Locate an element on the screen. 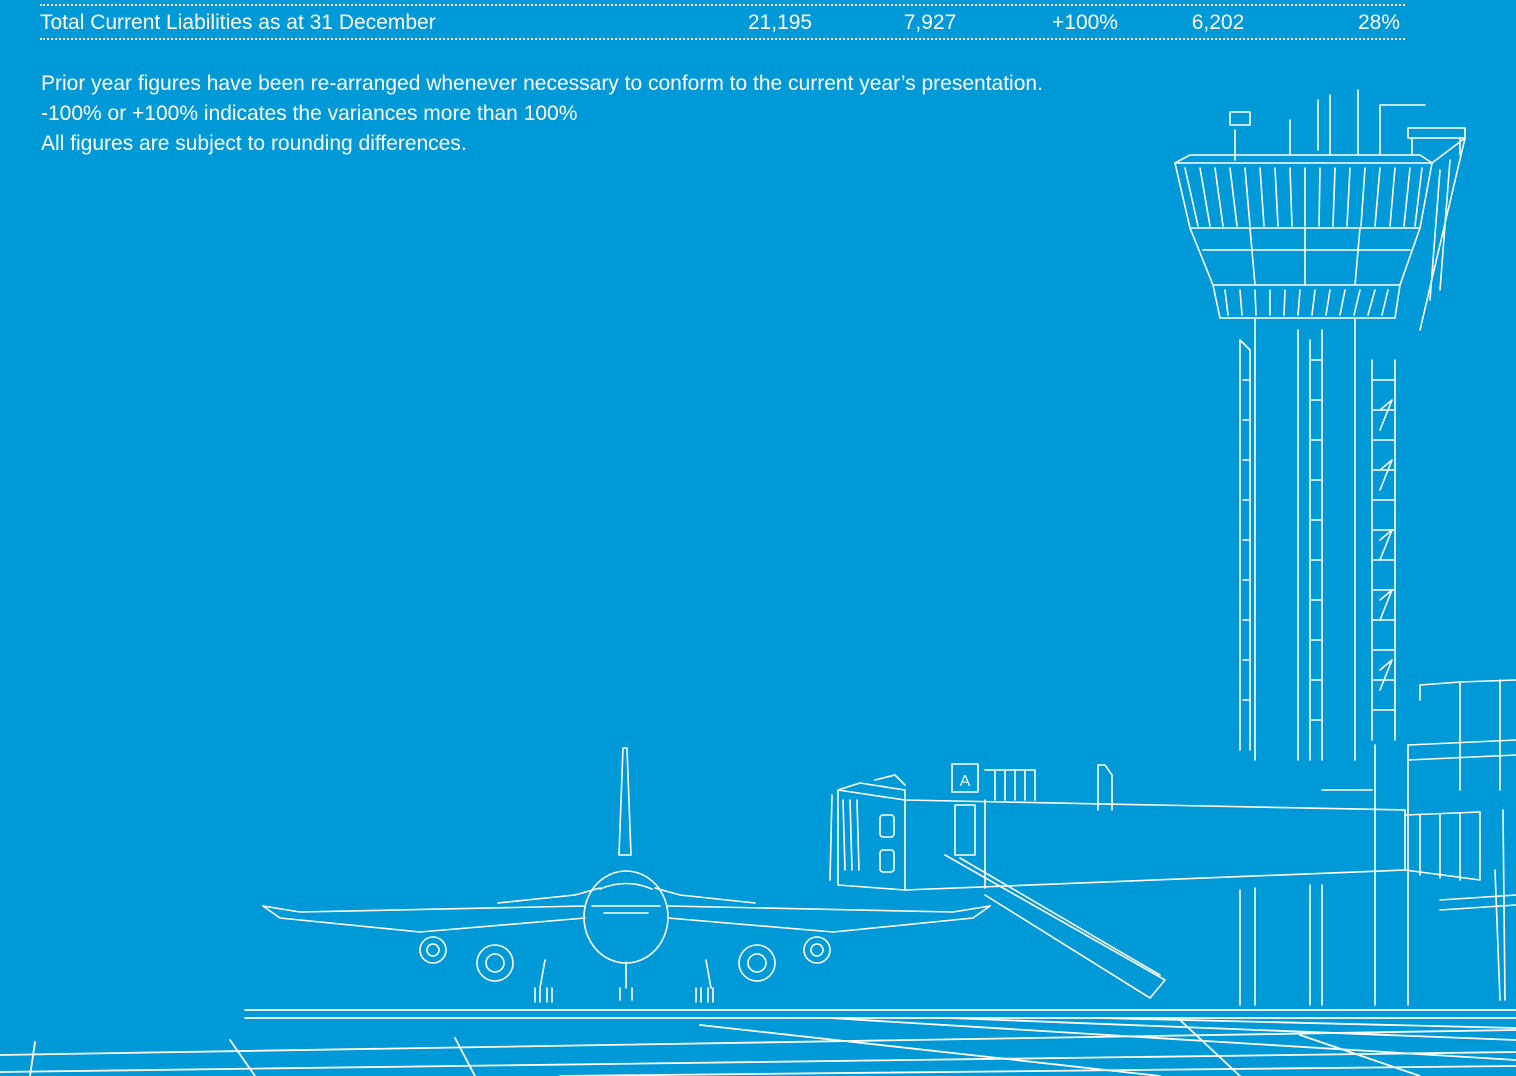 Image resolution: width=1516 pixels, height=1076 pixels. dotted-rule-bottom is located at coordinates (722, 39).